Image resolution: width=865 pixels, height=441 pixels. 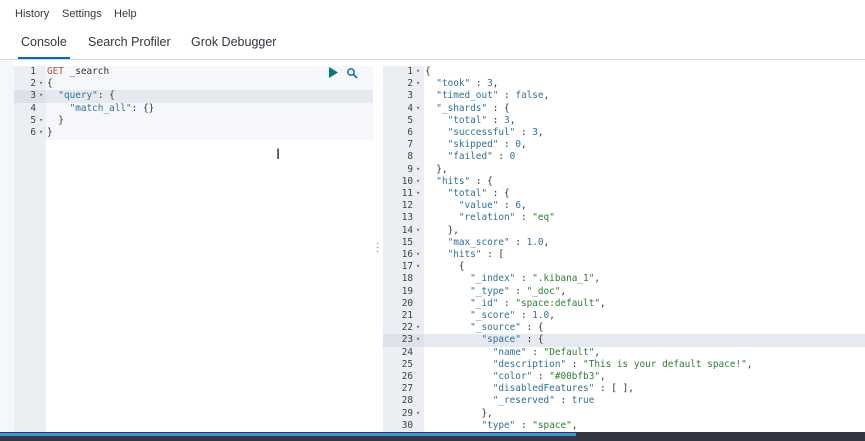 What do you see at coordinates (493, 254) in the screenshot?
I see `code-token: : [` at bounding box center [493, 254].